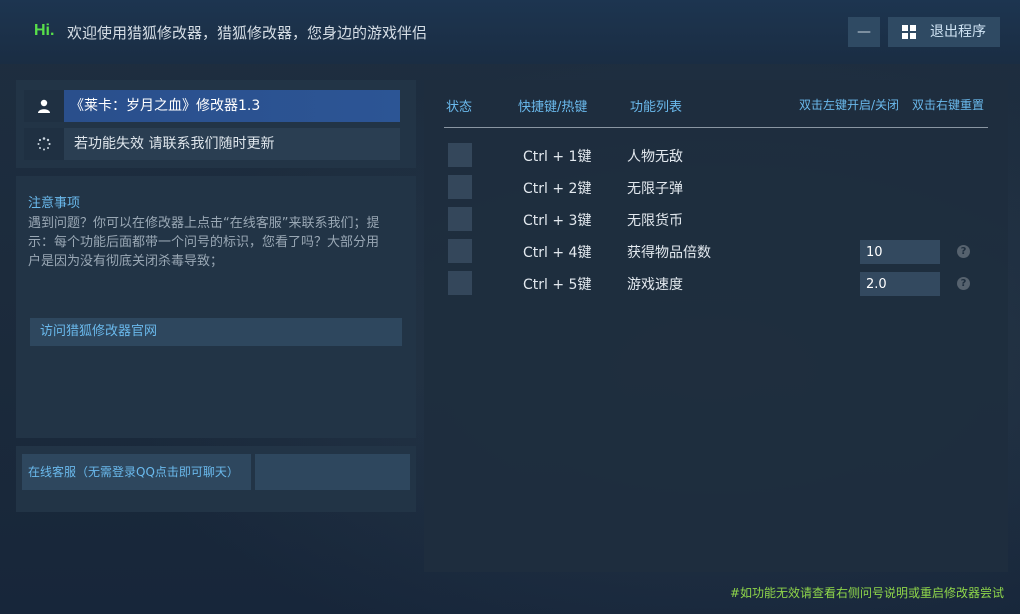 This screenshot has width=1020, height=614. Describe the element at coordinates (553, 107) in the screenshot. I see `header-hotkey: 快捷键/热键` at that location.